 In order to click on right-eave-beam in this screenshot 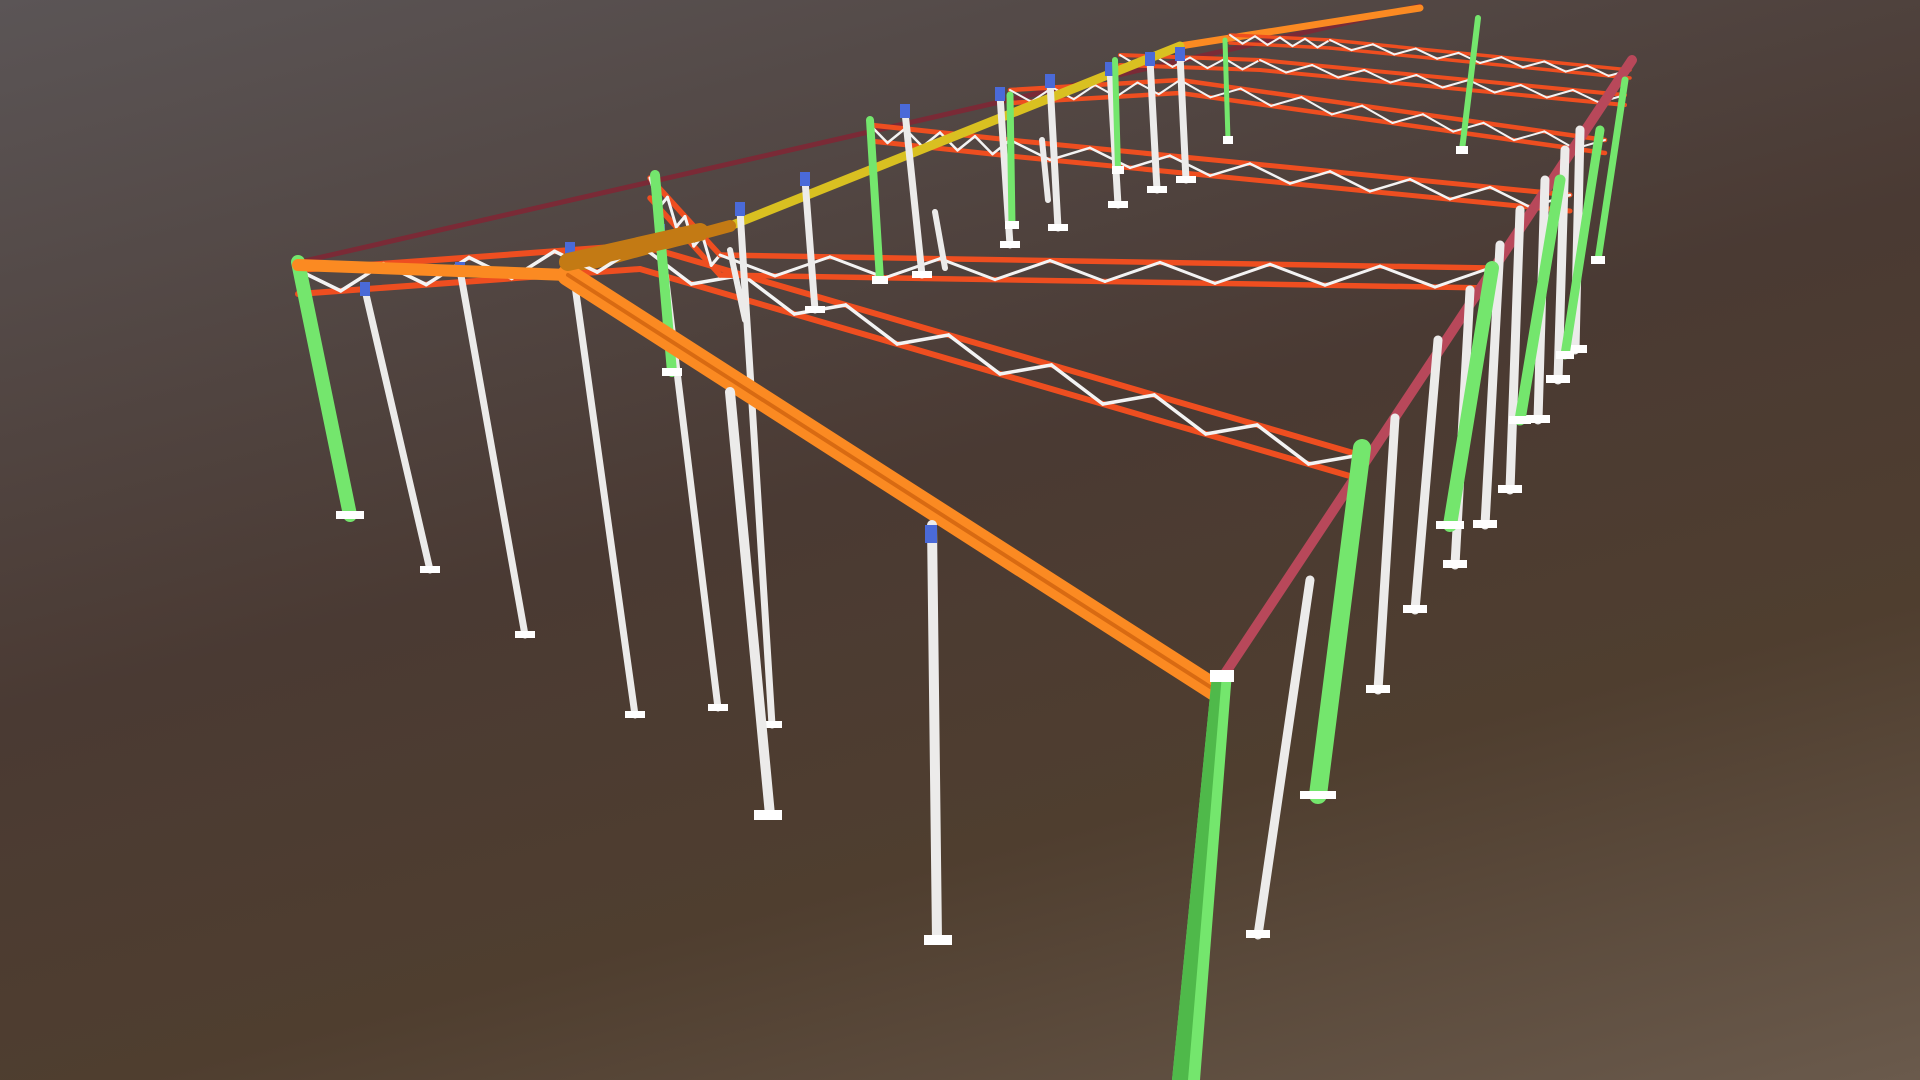, I will do `click(1427, 369)`.